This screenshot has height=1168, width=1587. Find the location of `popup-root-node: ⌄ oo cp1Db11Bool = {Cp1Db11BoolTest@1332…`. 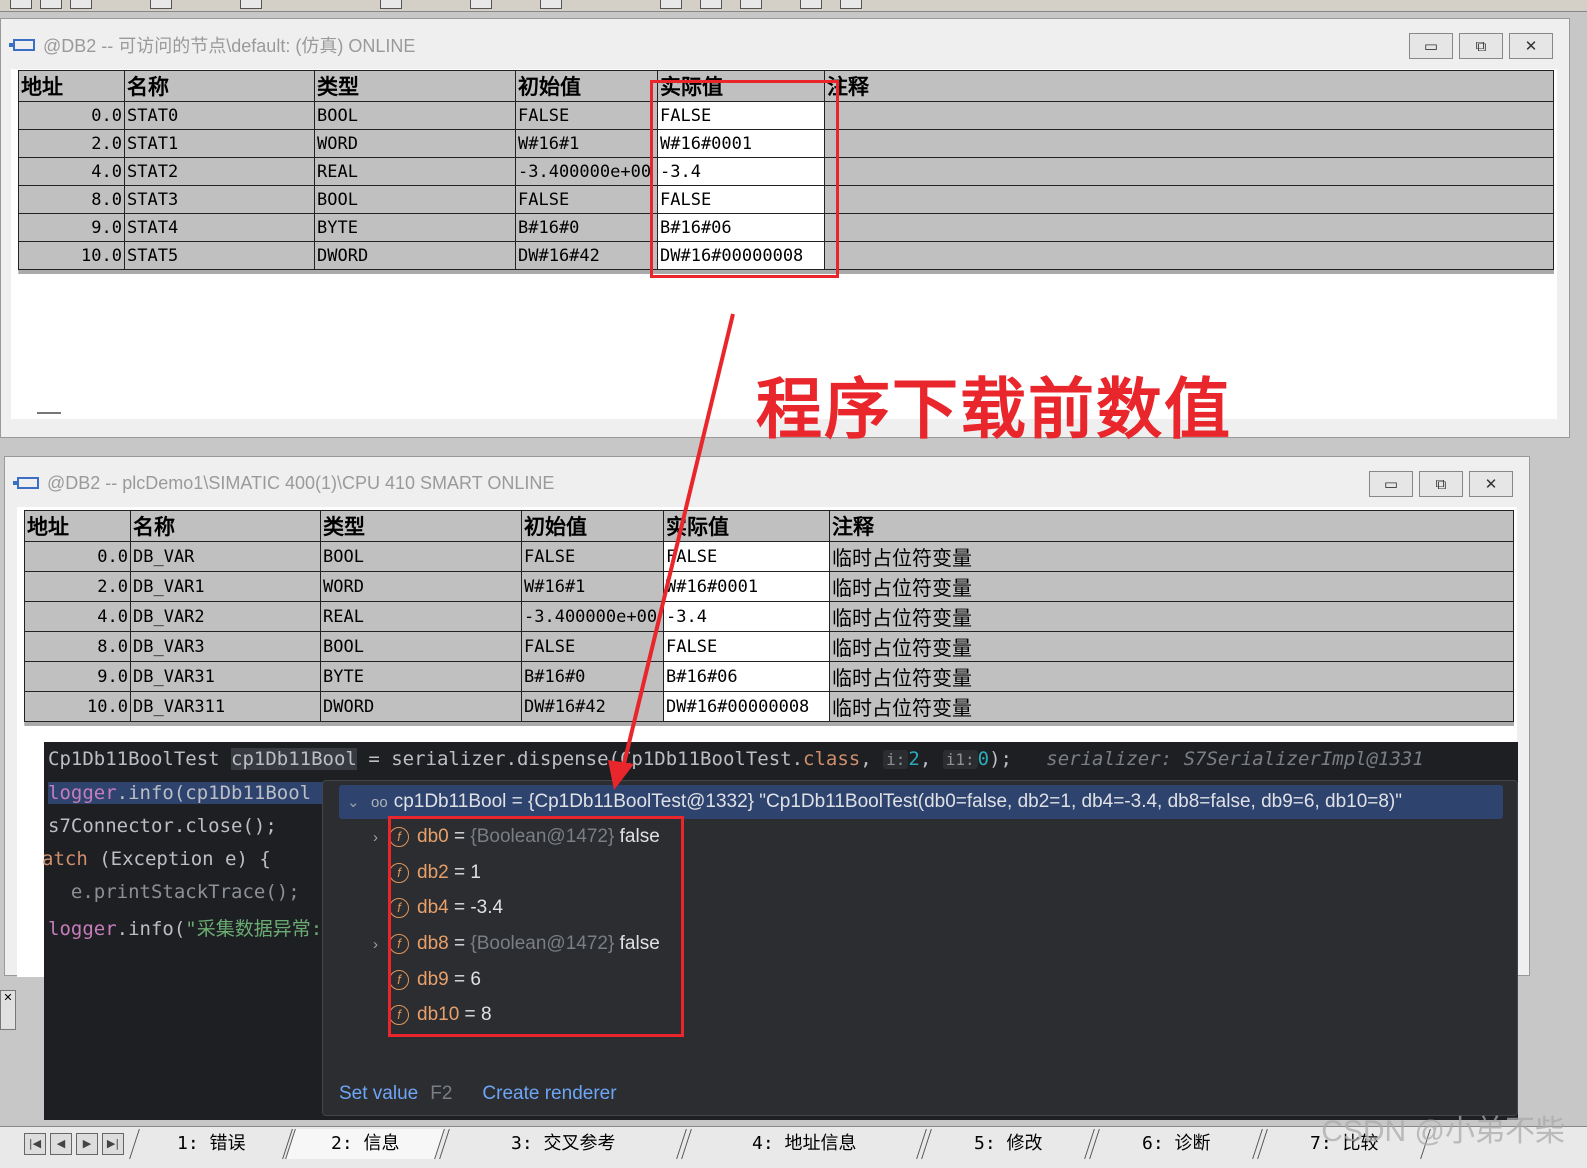

popup-root-node: ⌄ oo cp1Db11Bool = {Cp1Db11BoolTest@1332… is located at coordinates (921, 802).